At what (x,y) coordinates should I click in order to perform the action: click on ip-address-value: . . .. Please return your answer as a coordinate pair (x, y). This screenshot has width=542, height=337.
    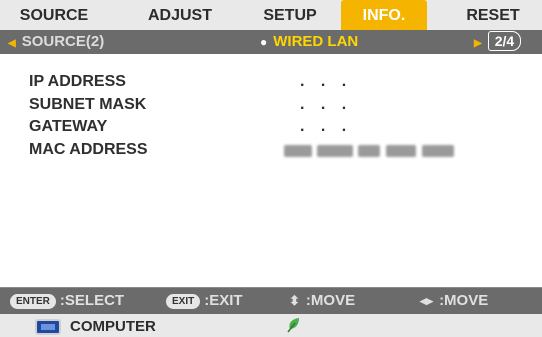
    Looking at the image, I should click on (326, 81).